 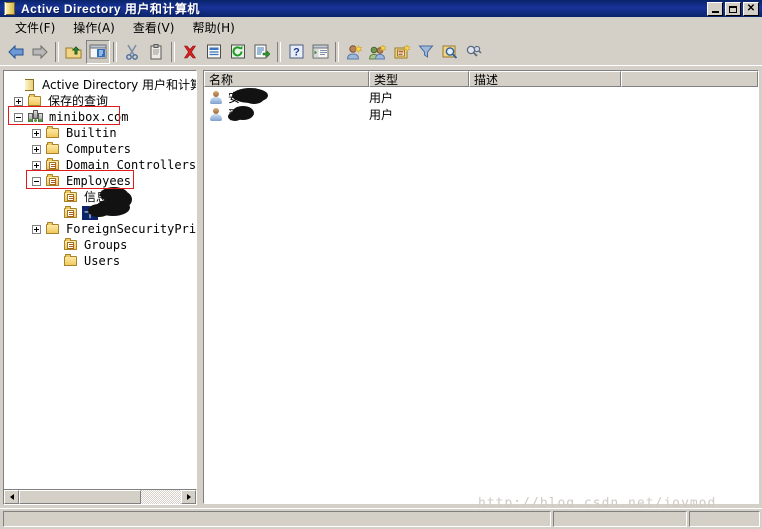 What do you see at coordinates (94, 27) in the screenshot?
I see `menu-action: 操作(A)` at bounding box center [94, 27].